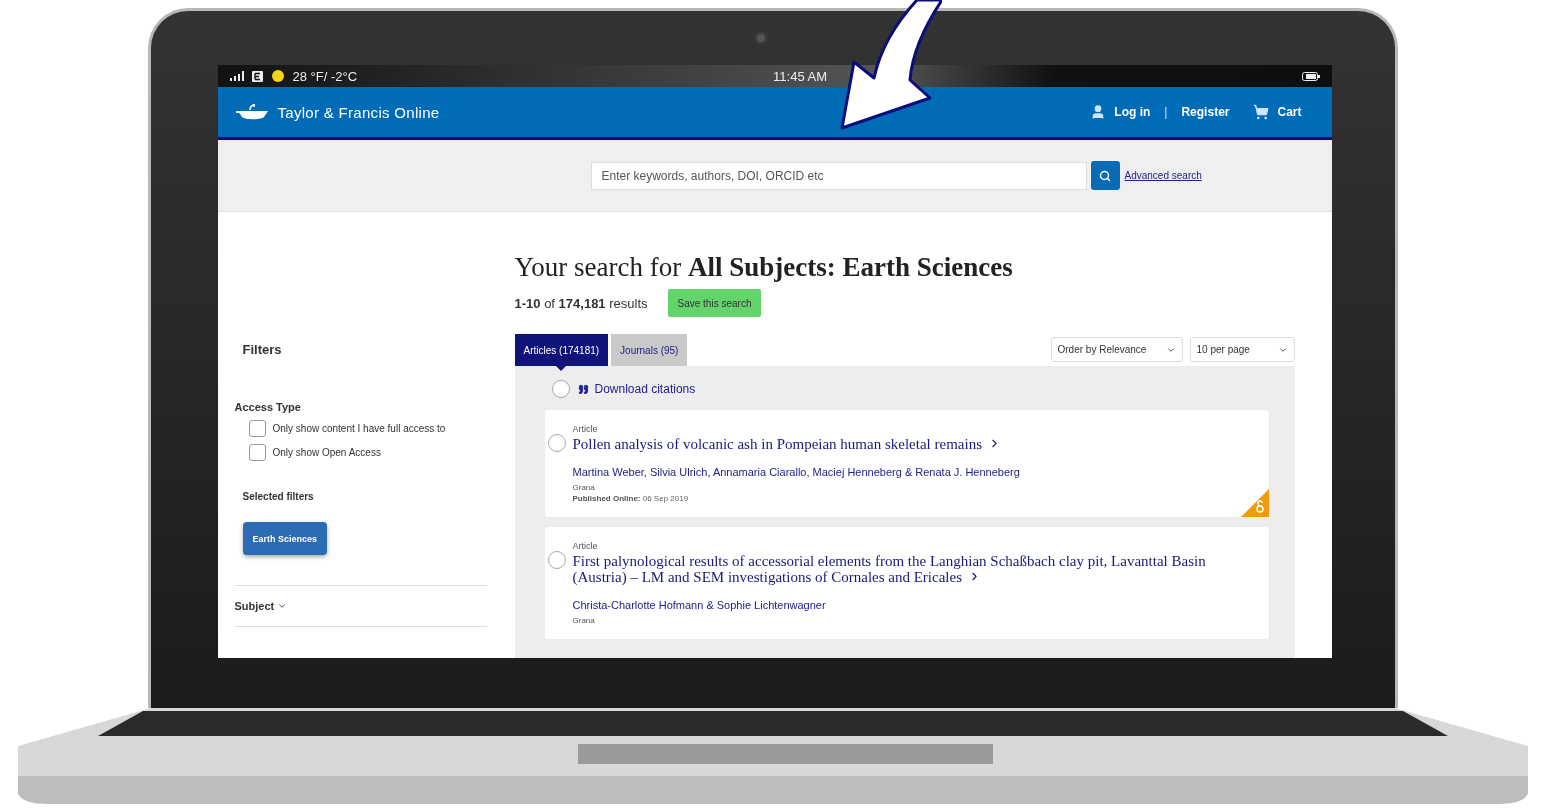 Image resolution: width=1545 pixels, height=811 pixels. I want to click on sun-icon, so click(277, 76).